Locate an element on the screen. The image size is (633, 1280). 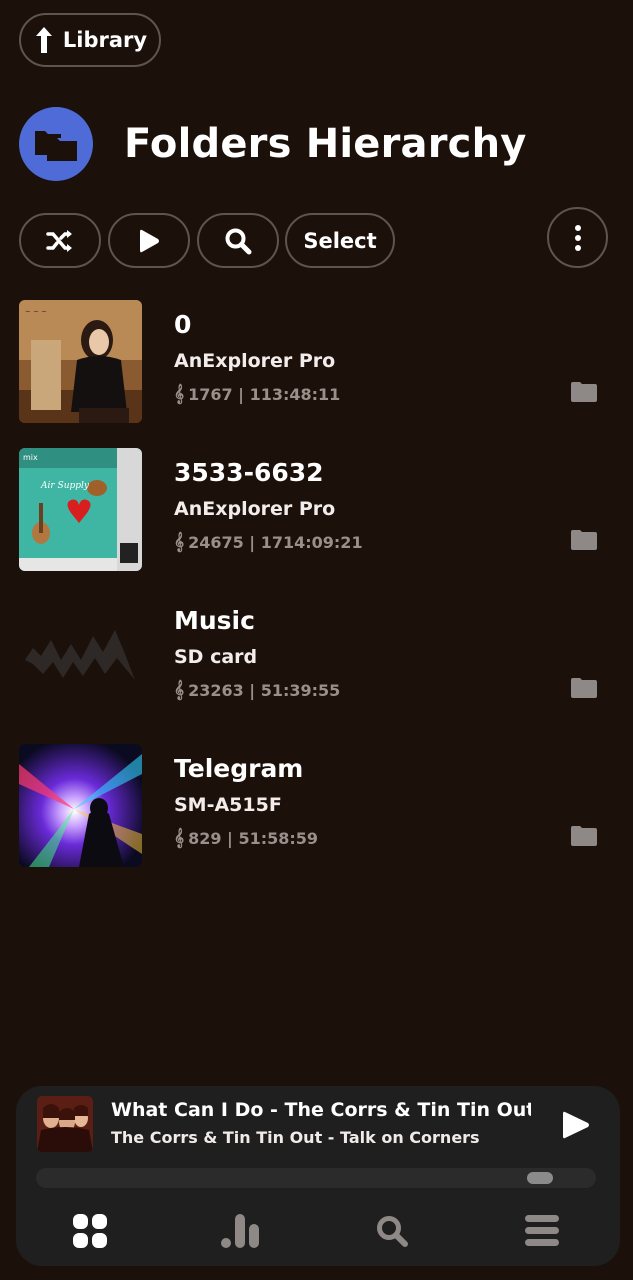
folder-row: Telegram SM-A515F 𝄞 829 | 51:58:59 is located at coordinates (316, 804).